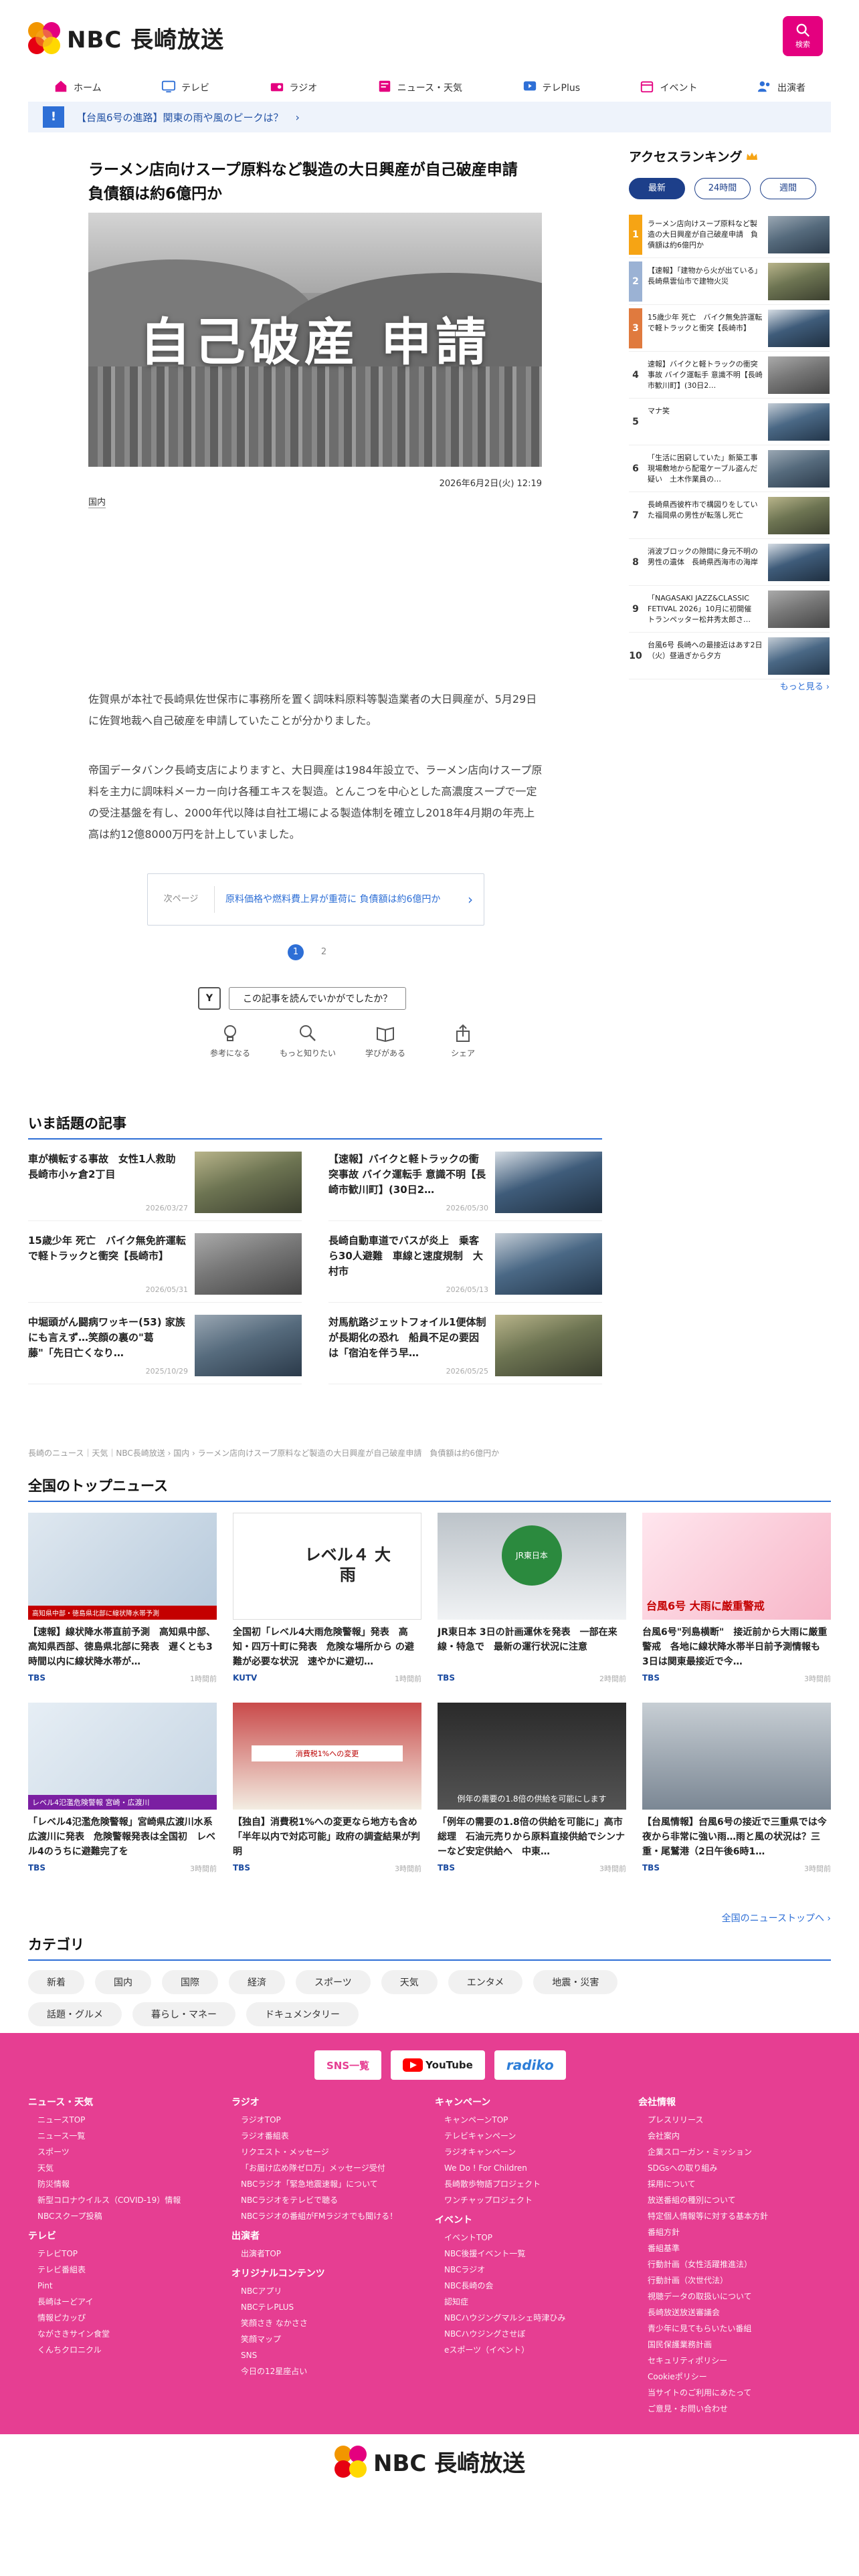  Describe the element at coordinates (314, 2307) in the screenshot. I see `footer-link: NBCテレPLUS` at that location.